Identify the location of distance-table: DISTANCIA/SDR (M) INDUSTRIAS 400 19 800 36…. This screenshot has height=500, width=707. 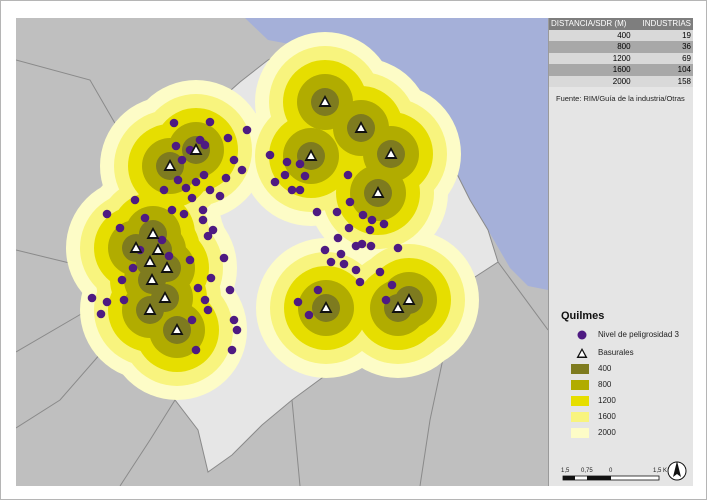
(621, 52).